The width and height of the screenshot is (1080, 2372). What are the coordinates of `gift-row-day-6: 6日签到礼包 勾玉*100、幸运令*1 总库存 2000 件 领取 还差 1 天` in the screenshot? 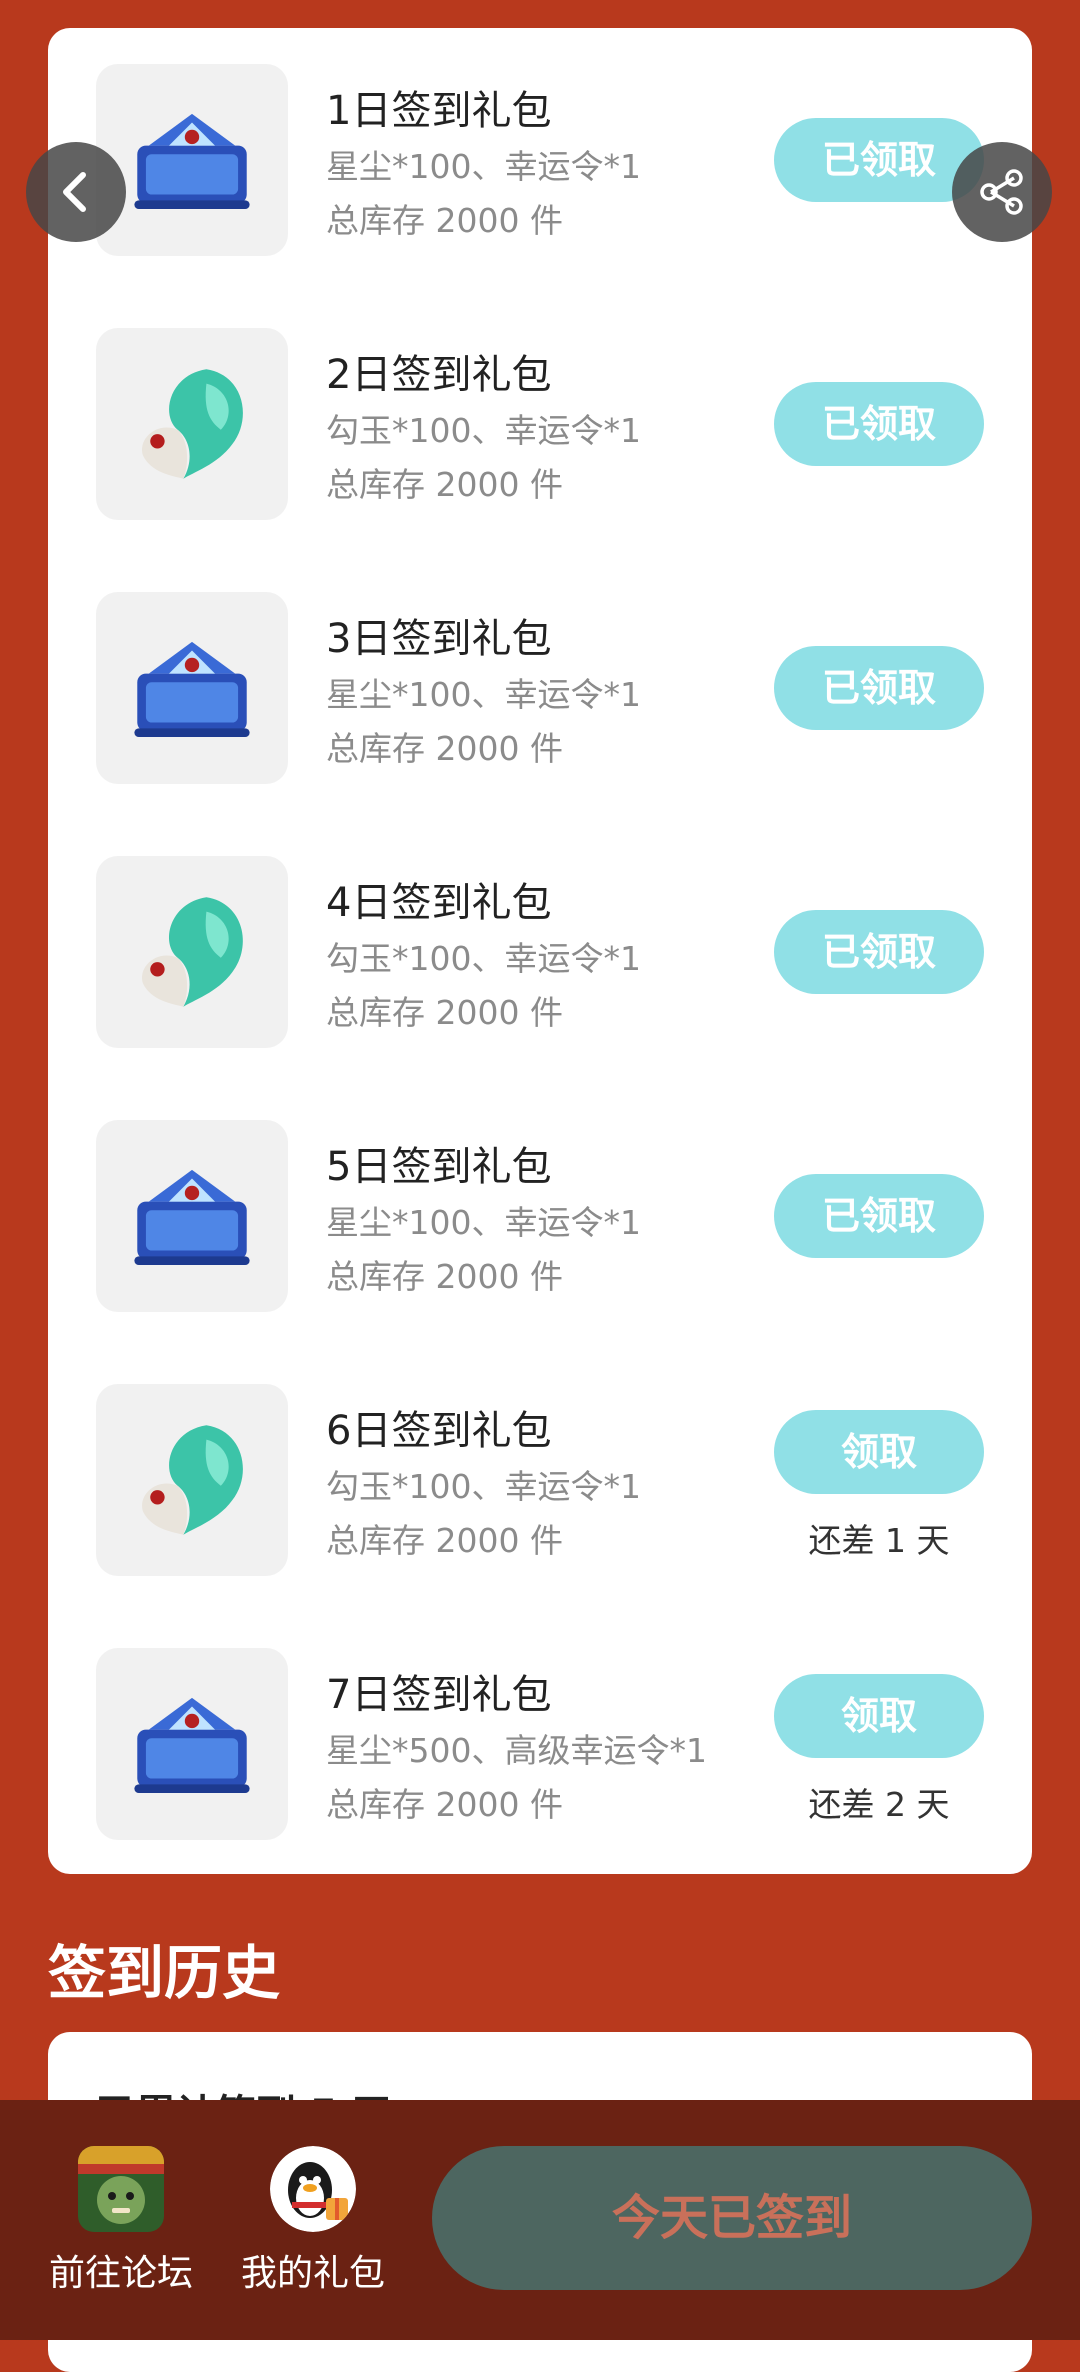 It's located at (540, 1481).